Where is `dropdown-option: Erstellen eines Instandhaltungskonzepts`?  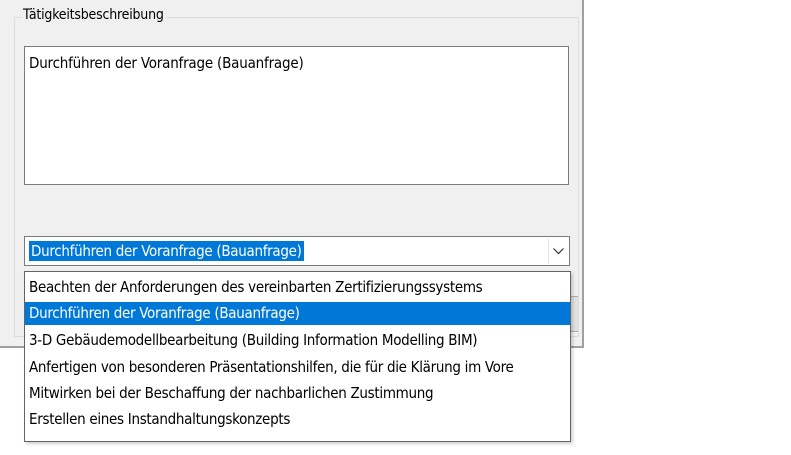 dropdown-option: Erstellen eines Instandhaltungskonzepts is located at coordinates (297, 419).